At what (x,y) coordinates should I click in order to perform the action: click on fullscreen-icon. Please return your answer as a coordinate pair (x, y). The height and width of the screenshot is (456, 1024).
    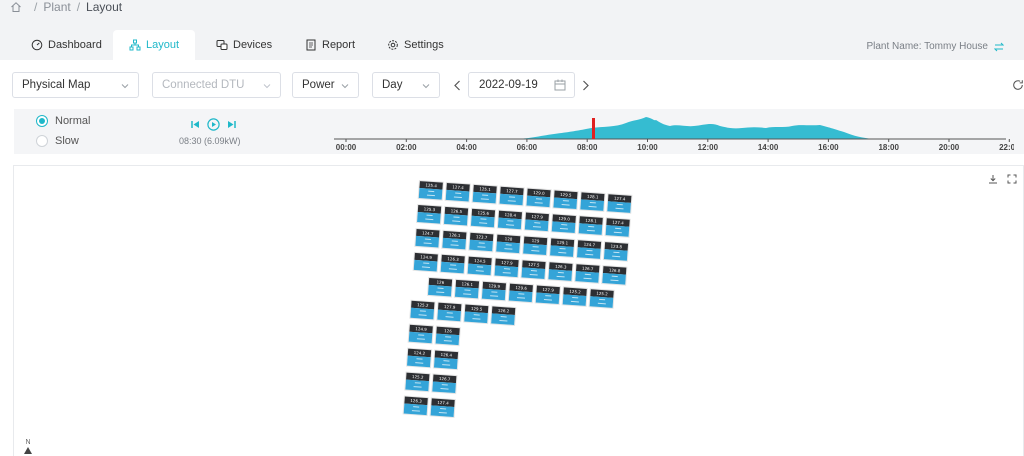
    Looking at the image, I should click on (1012, 179).